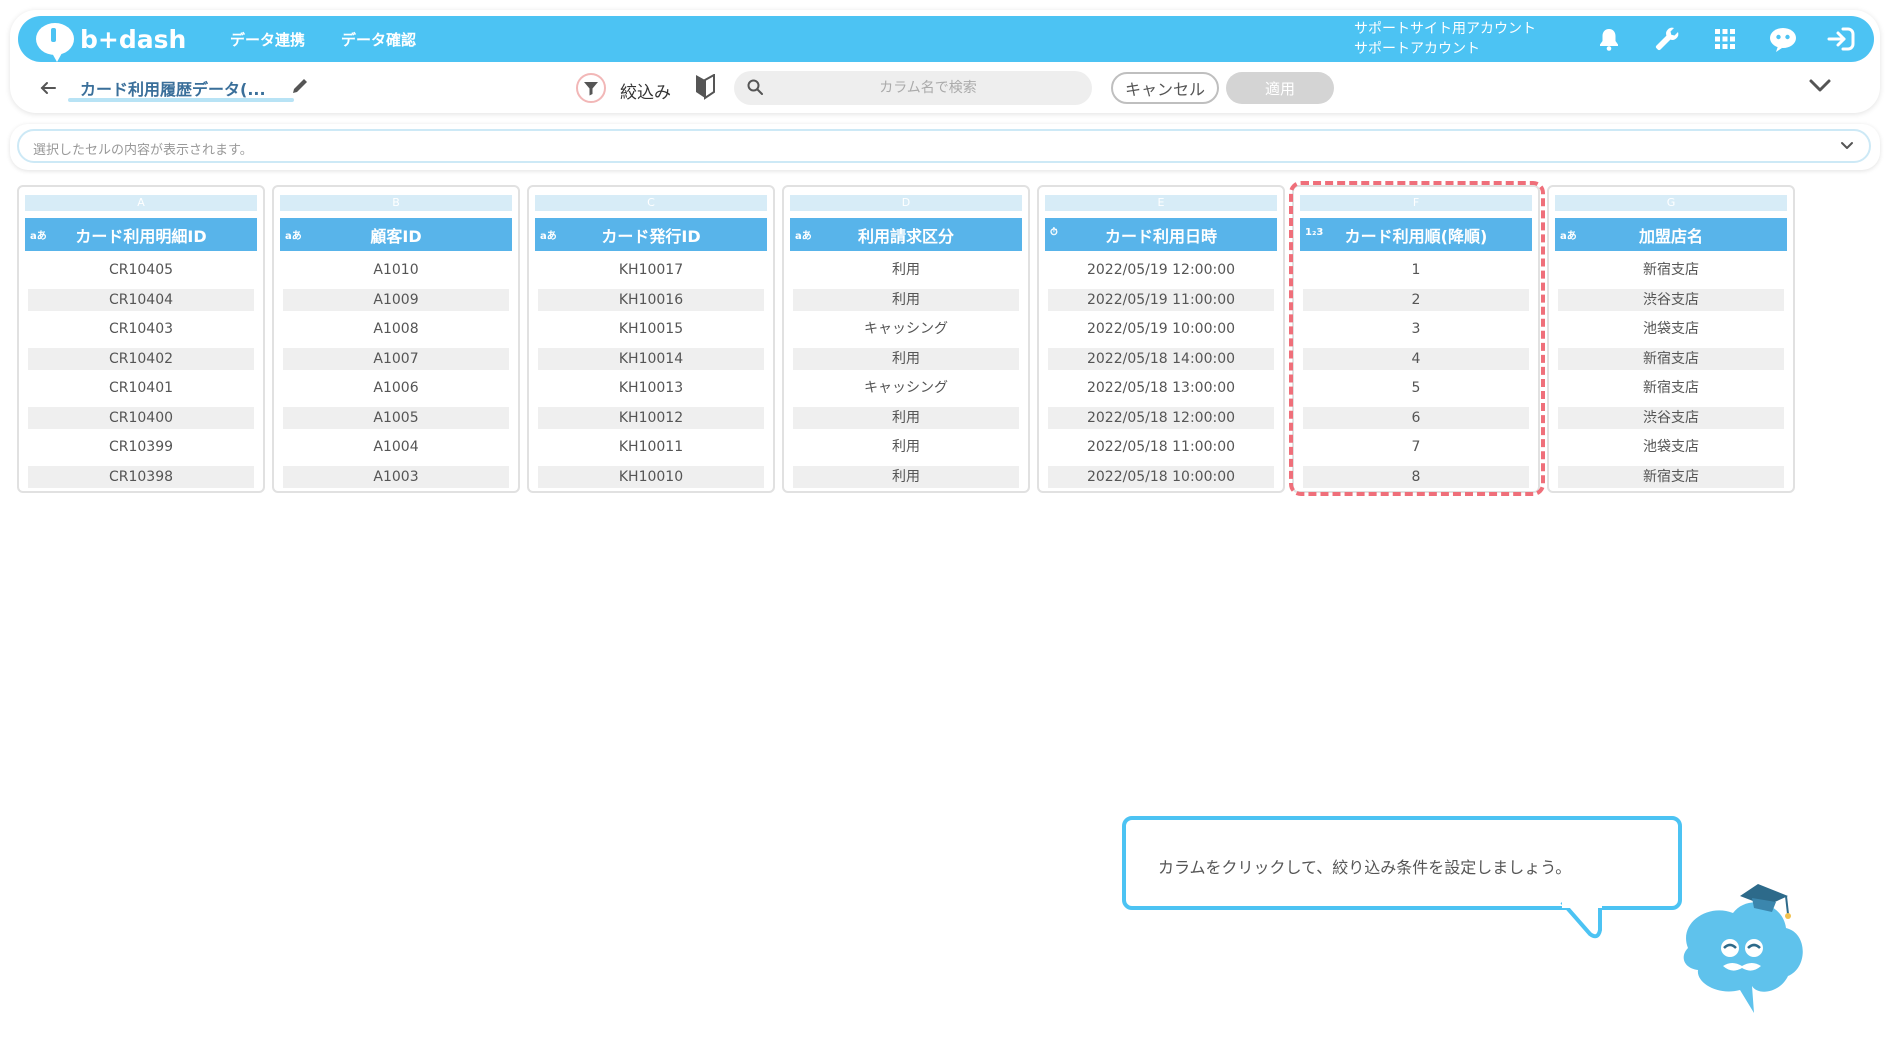  I want to click on table-cell: A1003, so click(396, 476).